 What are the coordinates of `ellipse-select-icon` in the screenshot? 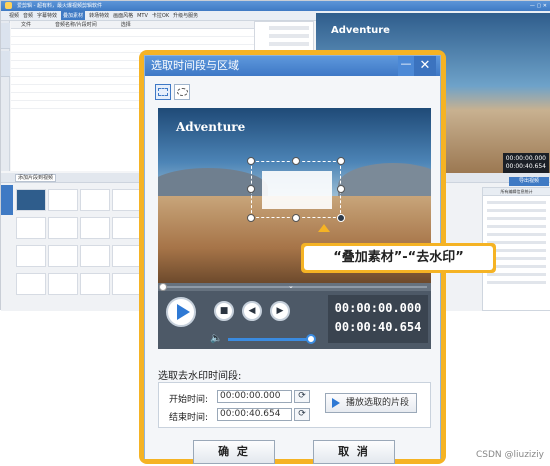 It's located at (182, 92).